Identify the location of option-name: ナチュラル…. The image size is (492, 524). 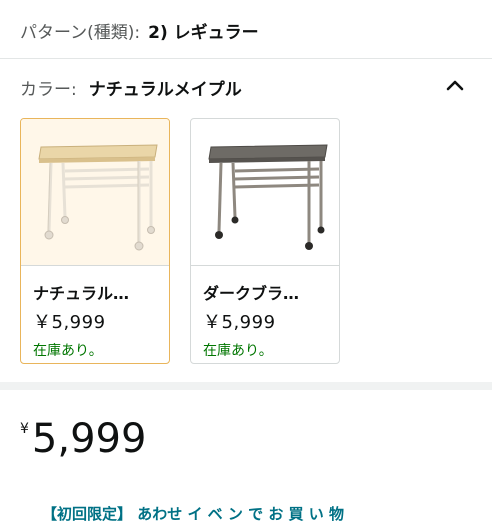
(81, 293).